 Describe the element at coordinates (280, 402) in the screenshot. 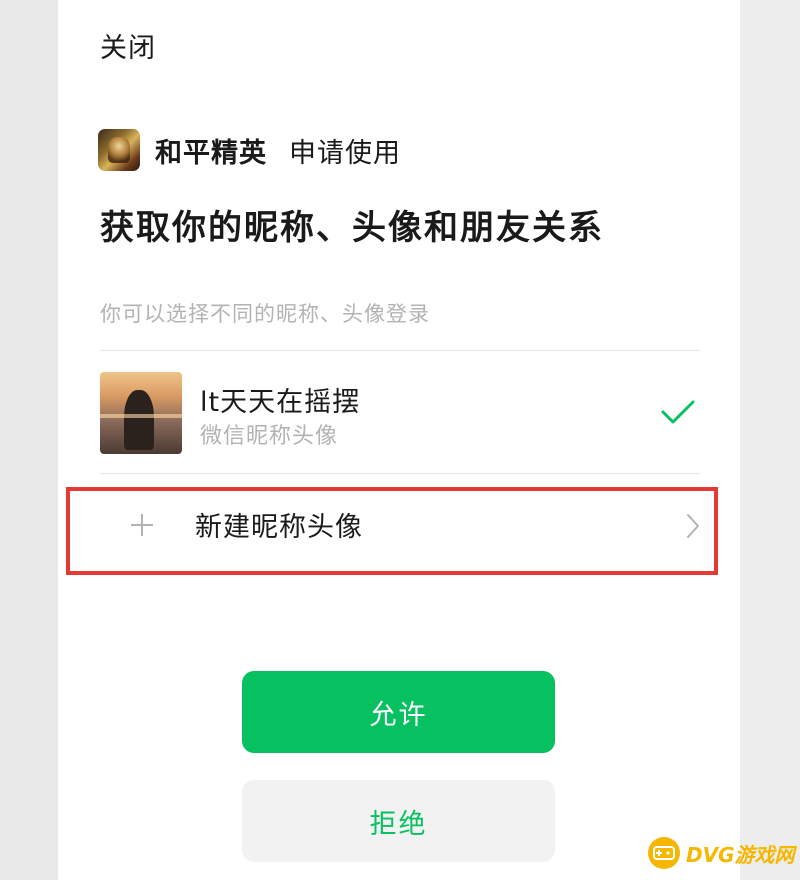

I see `profile-name: lt天天在摇摆` at that location.